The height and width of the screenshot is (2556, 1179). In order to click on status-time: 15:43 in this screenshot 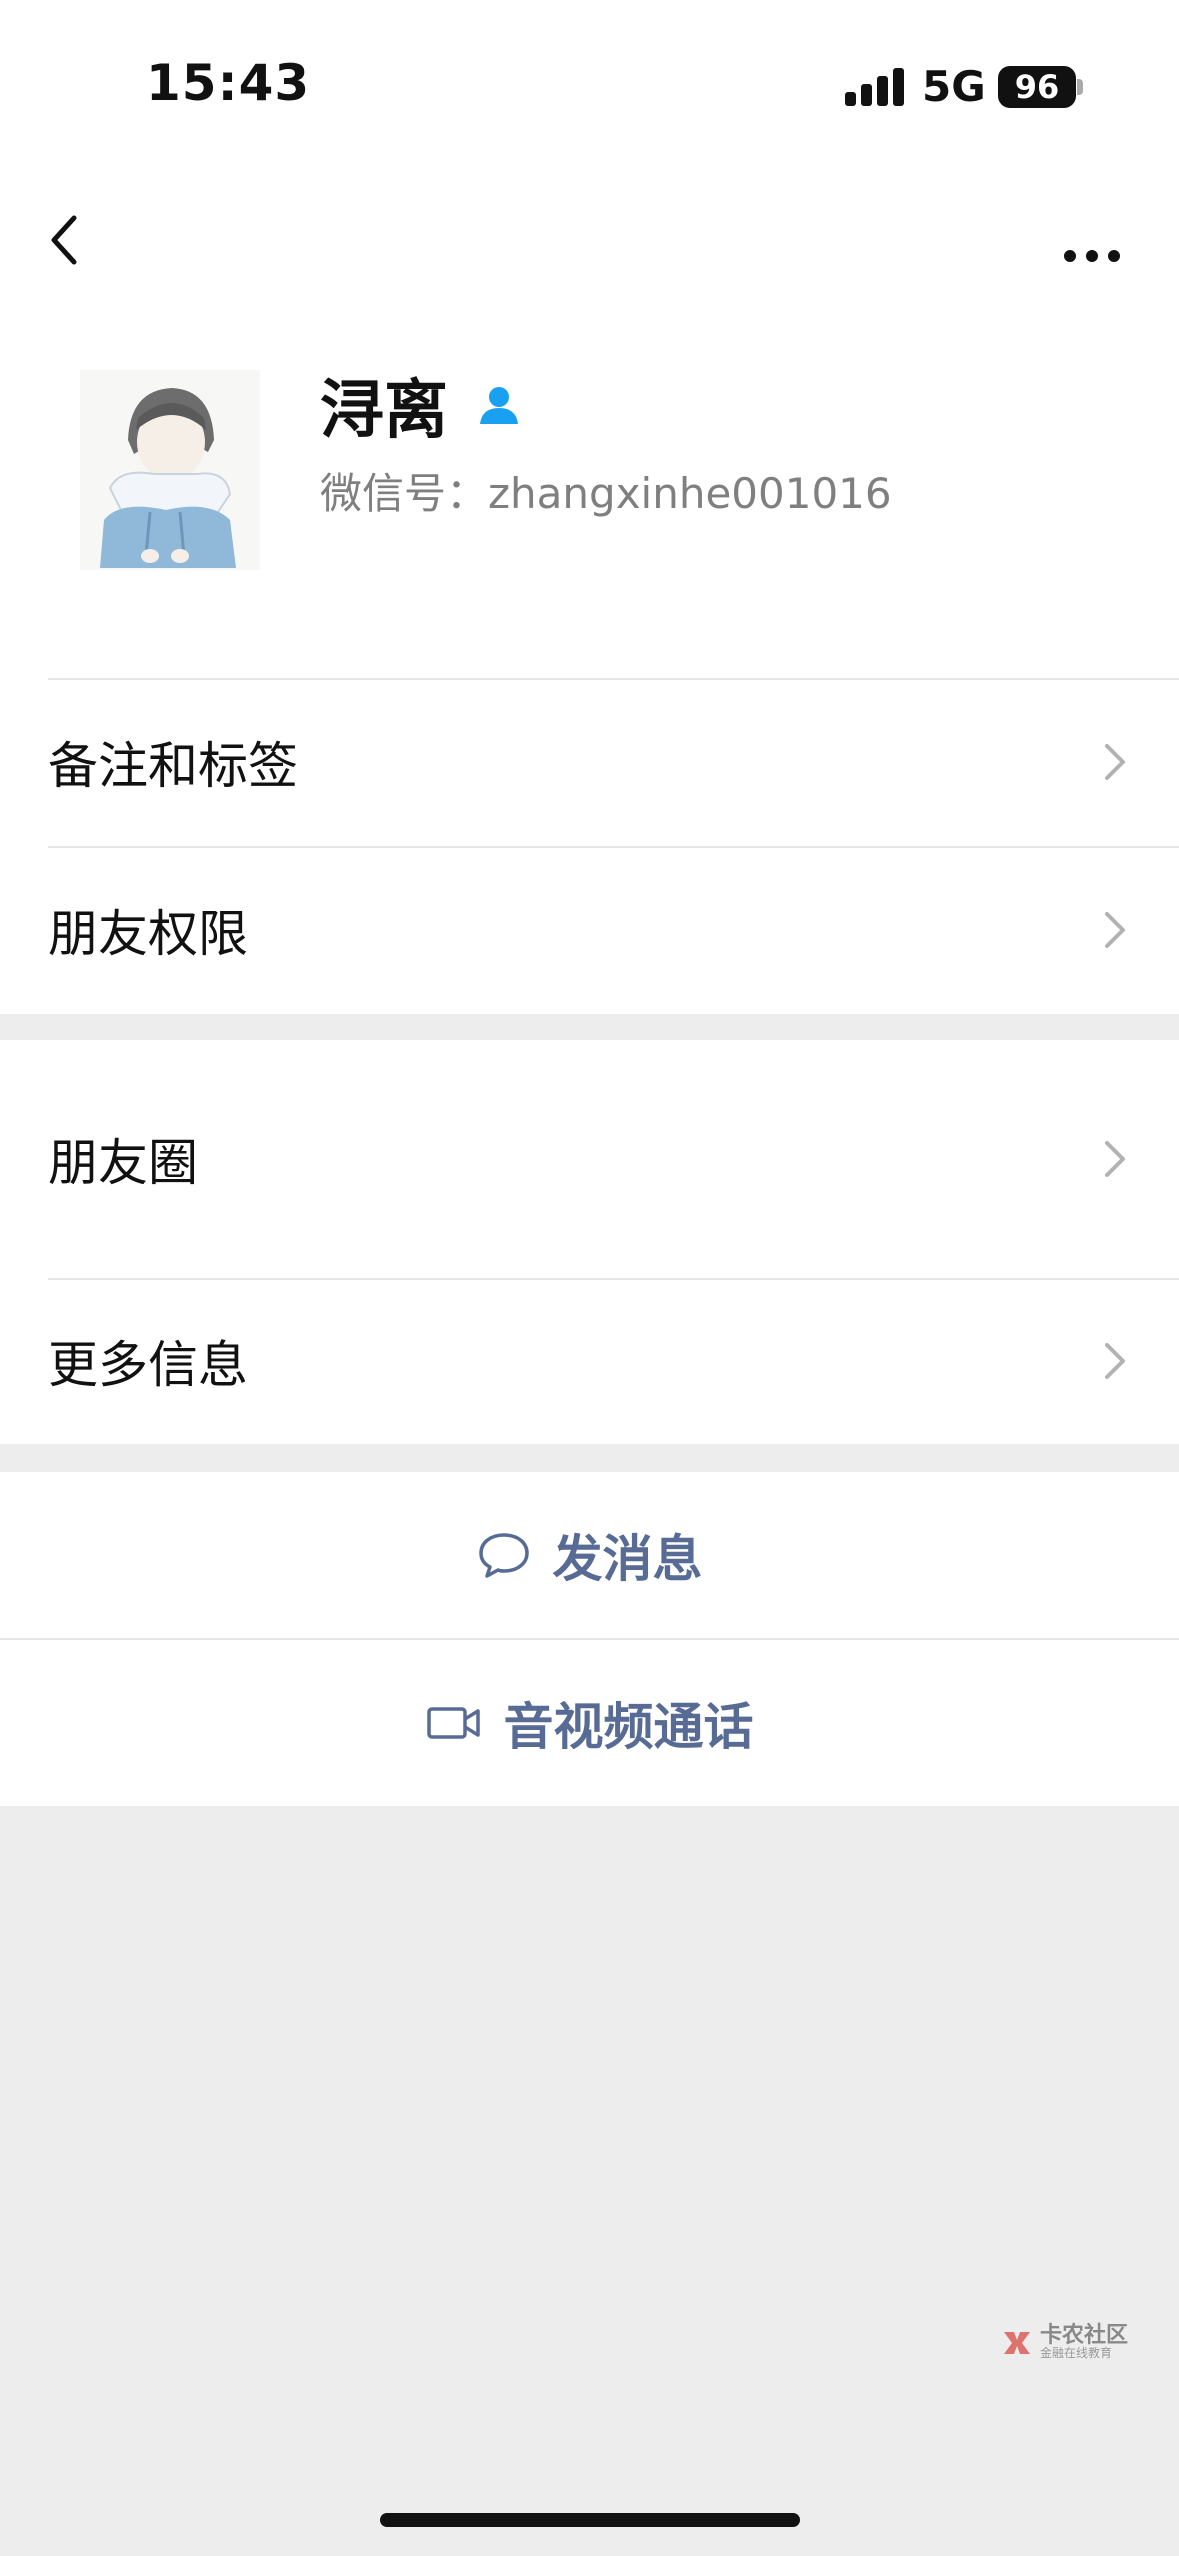, I will do `click(228, 83)`.